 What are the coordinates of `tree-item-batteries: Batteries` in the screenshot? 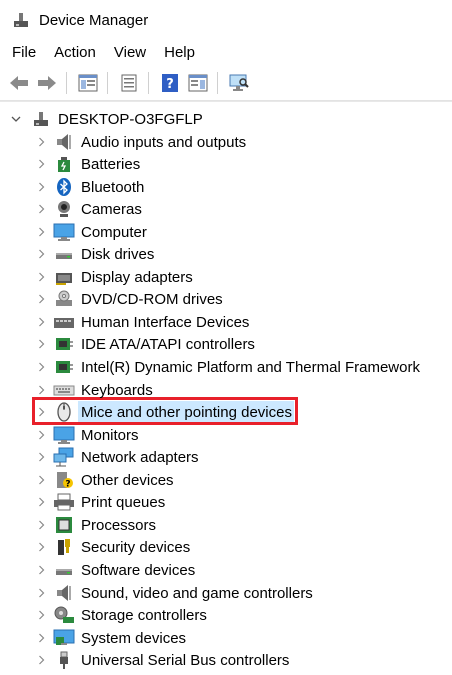 It's located at (226, 164).